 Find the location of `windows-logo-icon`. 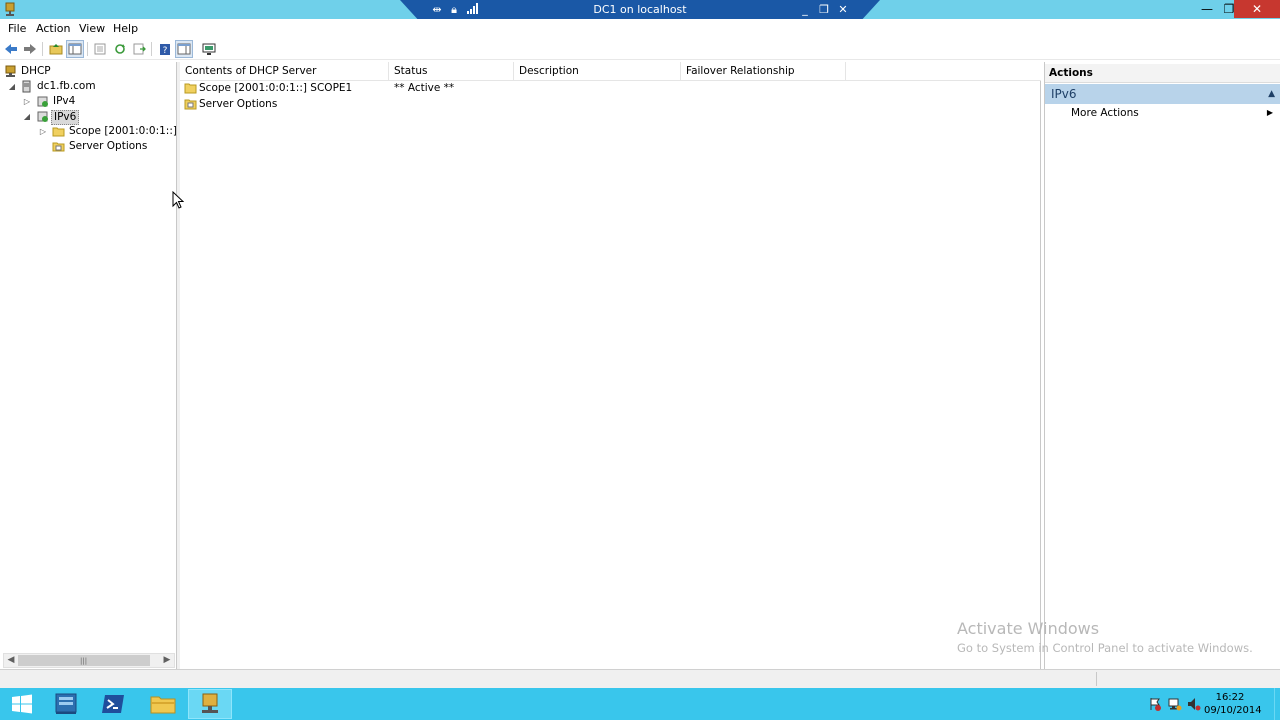

windows-logo-icon is located at coordinates (22, 704).